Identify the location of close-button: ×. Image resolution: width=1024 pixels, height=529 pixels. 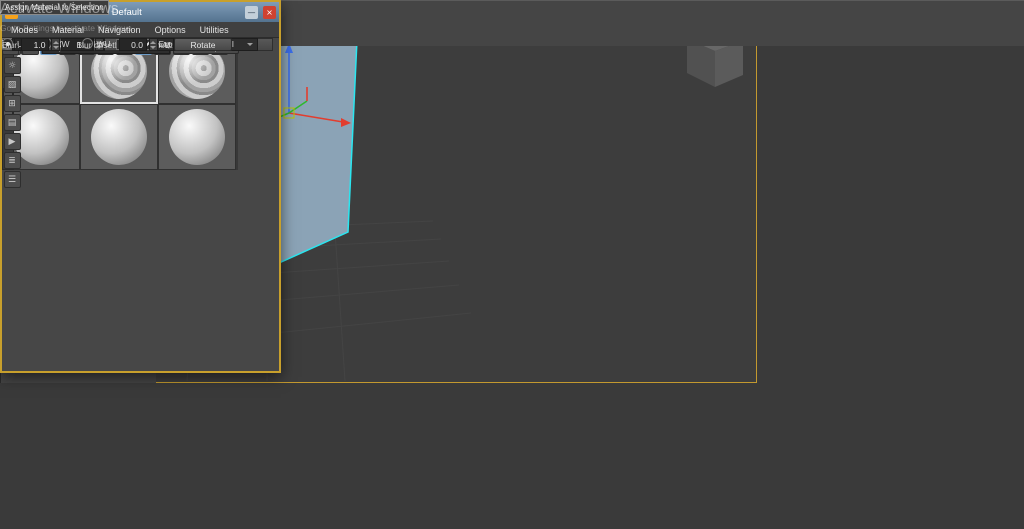
(269, 12).